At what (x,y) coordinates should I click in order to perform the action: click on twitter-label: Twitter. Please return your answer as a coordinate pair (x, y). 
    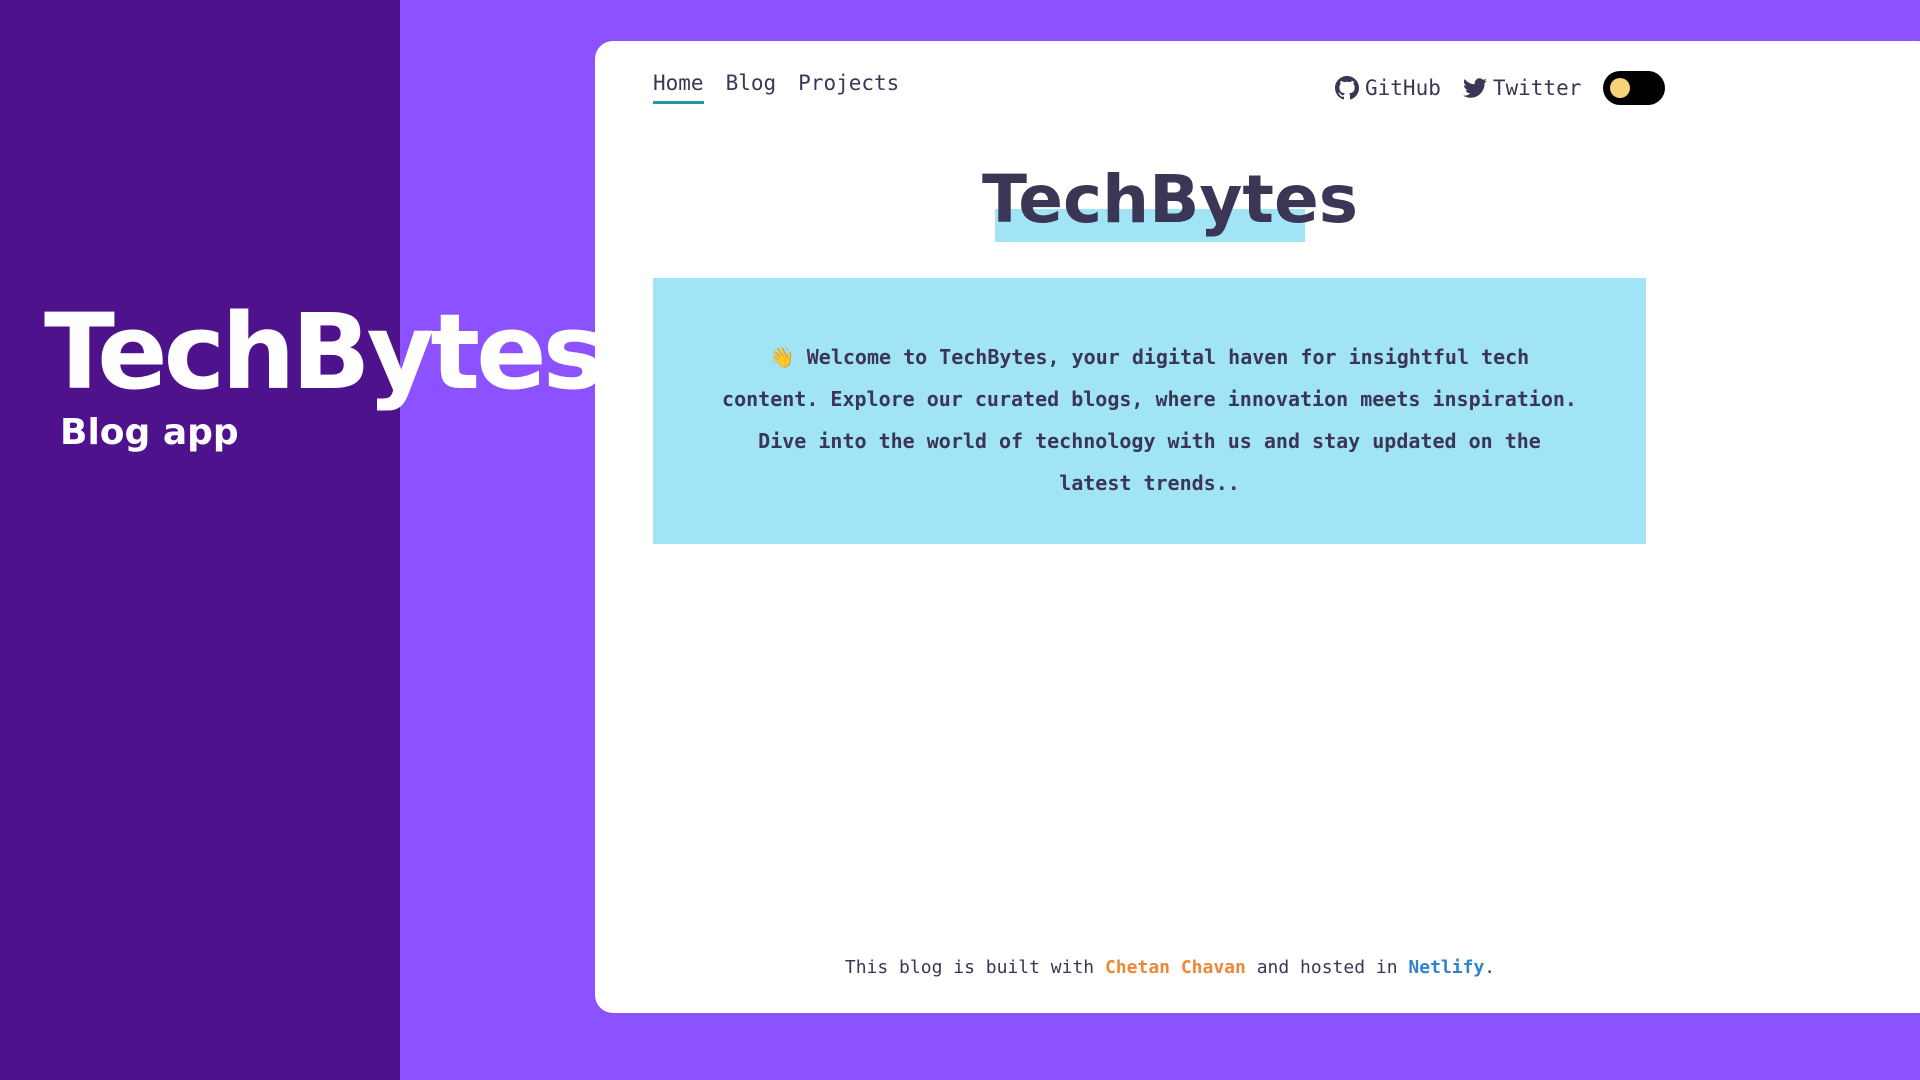
    Looking at the image, I should click on (1537, 88).